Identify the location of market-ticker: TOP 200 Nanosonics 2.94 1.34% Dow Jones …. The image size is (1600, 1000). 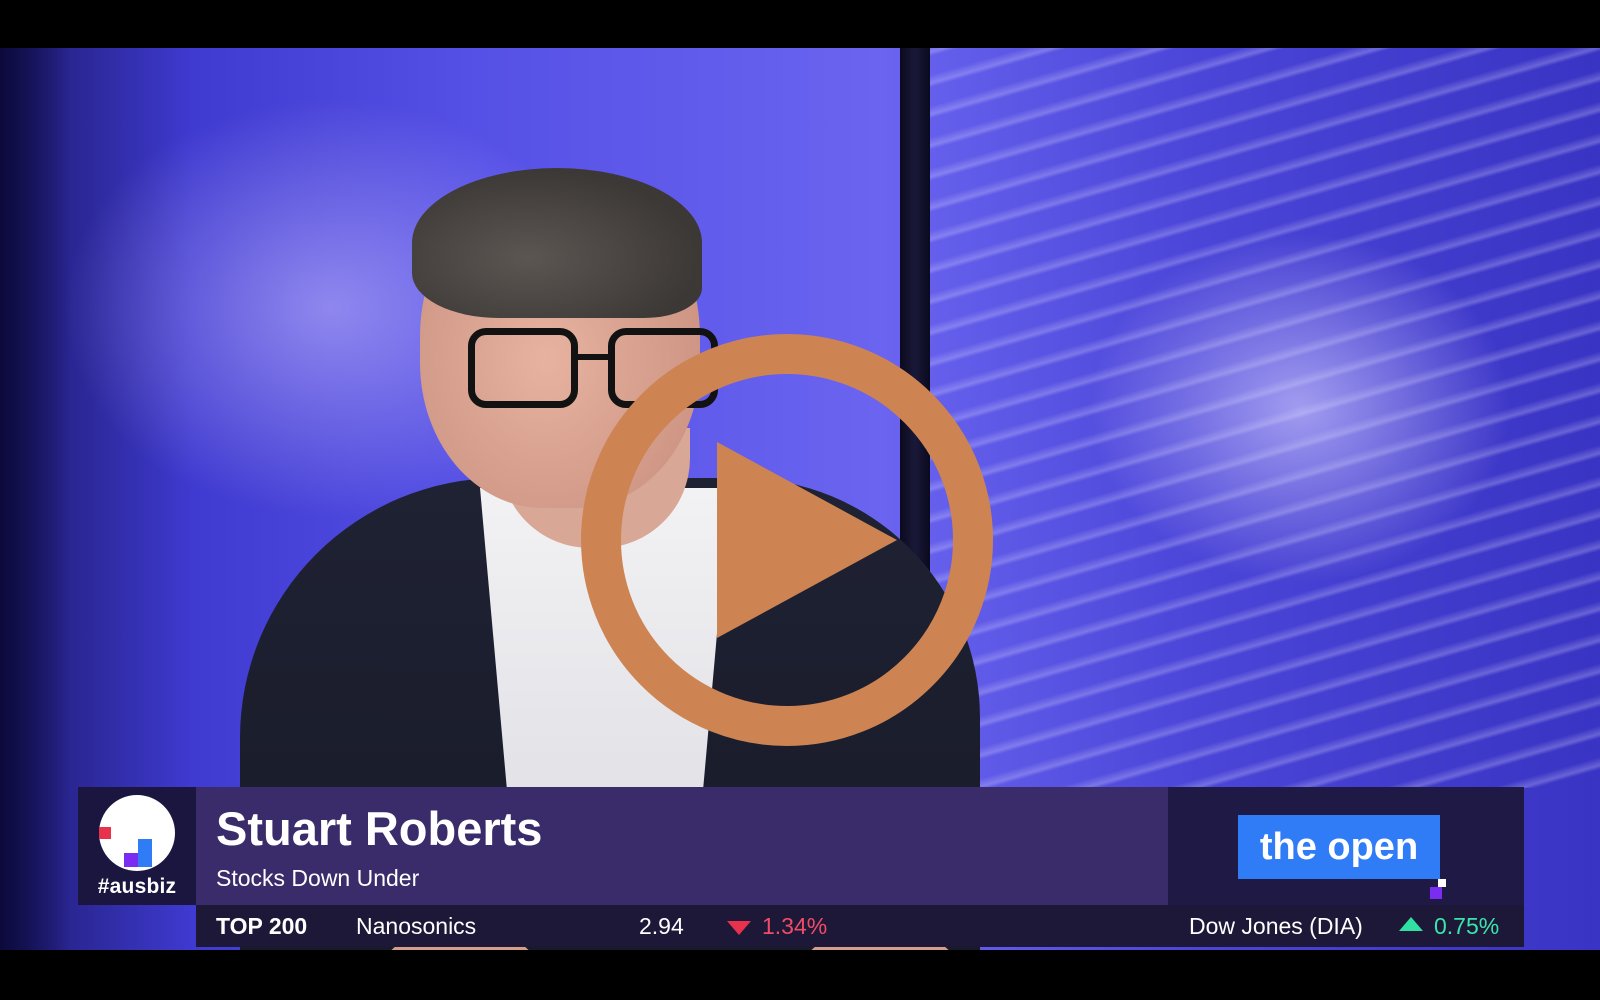
(860, 926).